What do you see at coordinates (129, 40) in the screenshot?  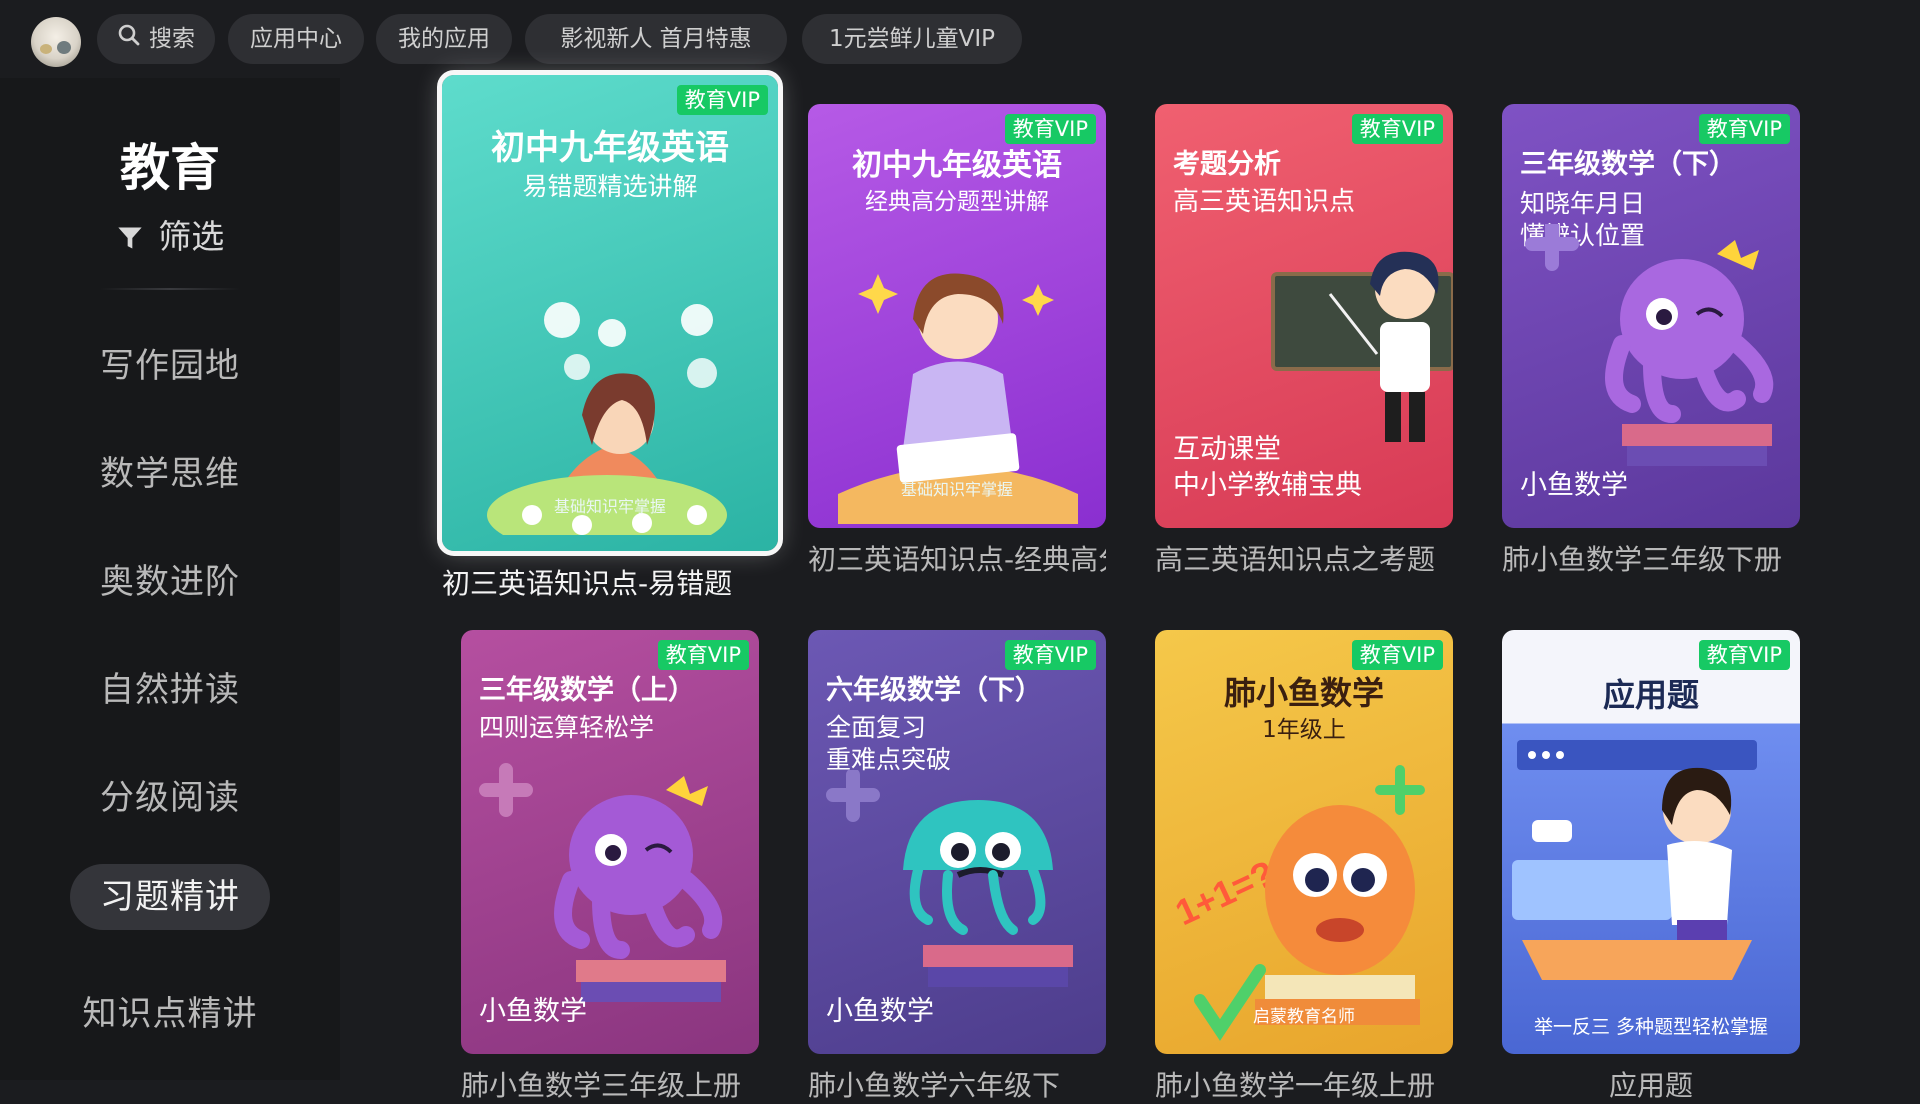 I see `search-icon` at bounding box center [129, 40].